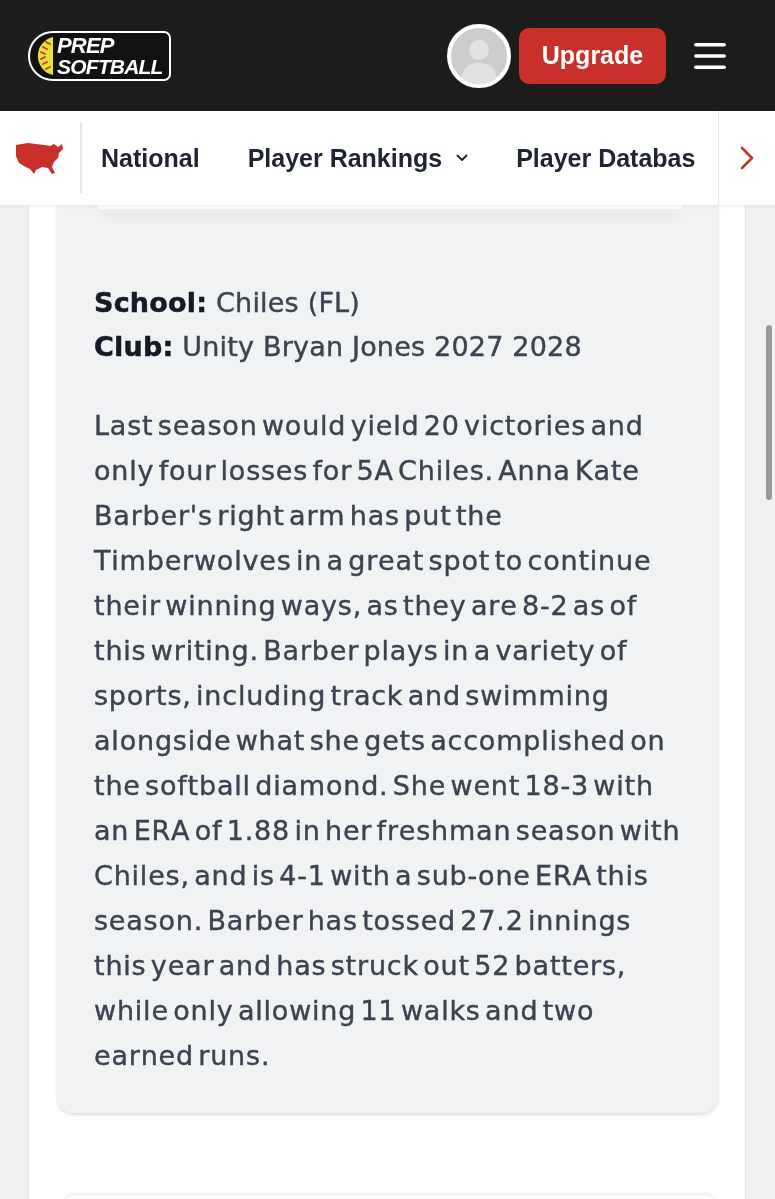 The height and width of the screenshot is (1199, 775). Describe the element at coordinates (606, 158) in the screenshot. I see `nav-item: Player Databas` at that location.